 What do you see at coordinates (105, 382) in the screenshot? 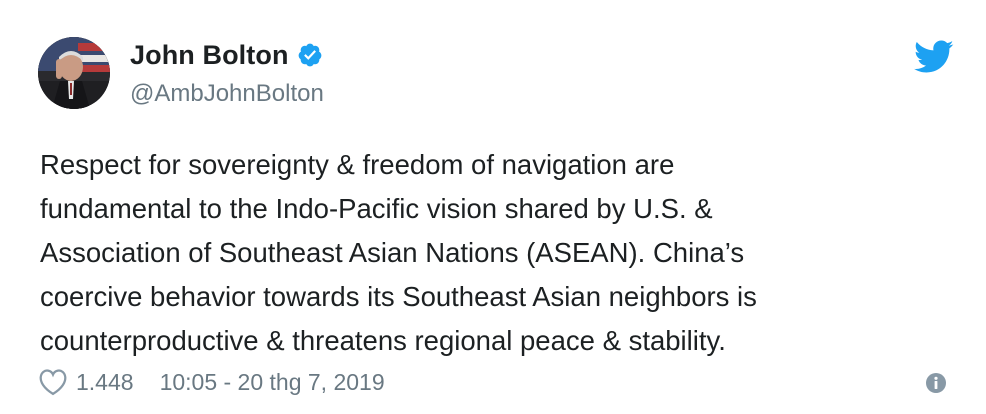
I see `like-count: 1.448` at bounding box center [105, 382].